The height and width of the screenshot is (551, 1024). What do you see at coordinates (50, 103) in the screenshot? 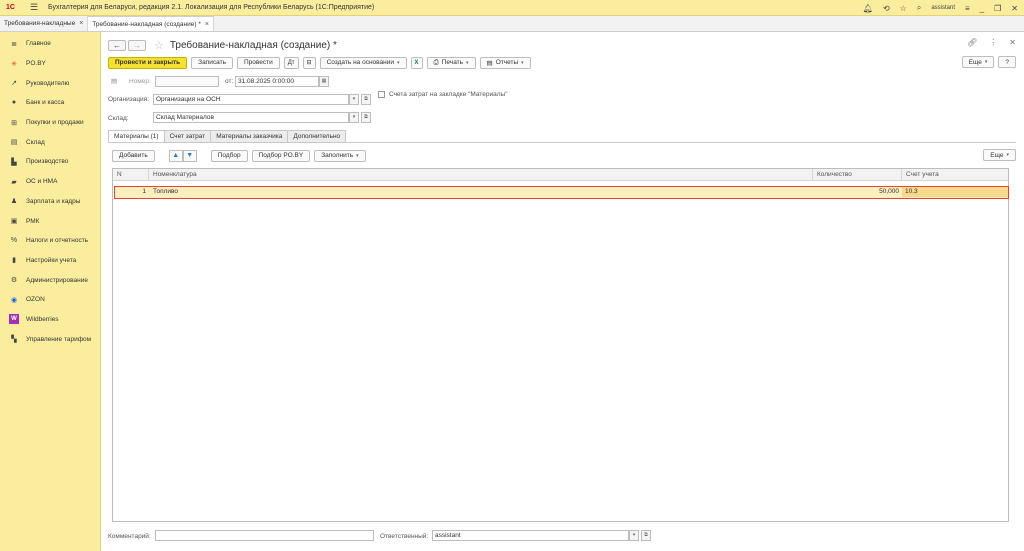
I see `sidebar-item-bank: ● Банк и касса` at bounding box center [50, 103].